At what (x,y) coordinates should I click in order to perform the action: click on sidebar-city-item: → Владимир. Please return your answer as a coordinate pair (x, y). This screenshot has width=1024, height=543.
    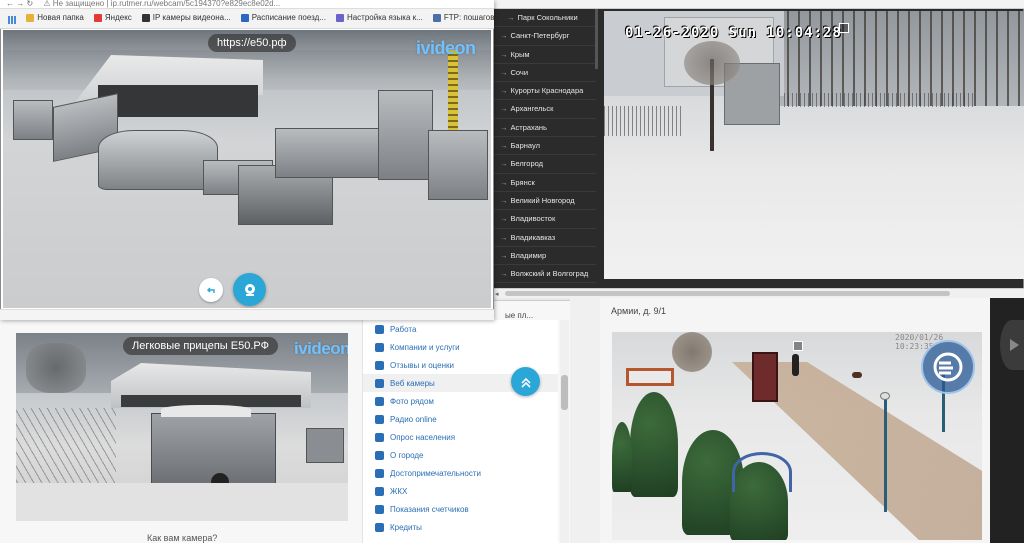
    Looking at the image, I should click on (544, 256).